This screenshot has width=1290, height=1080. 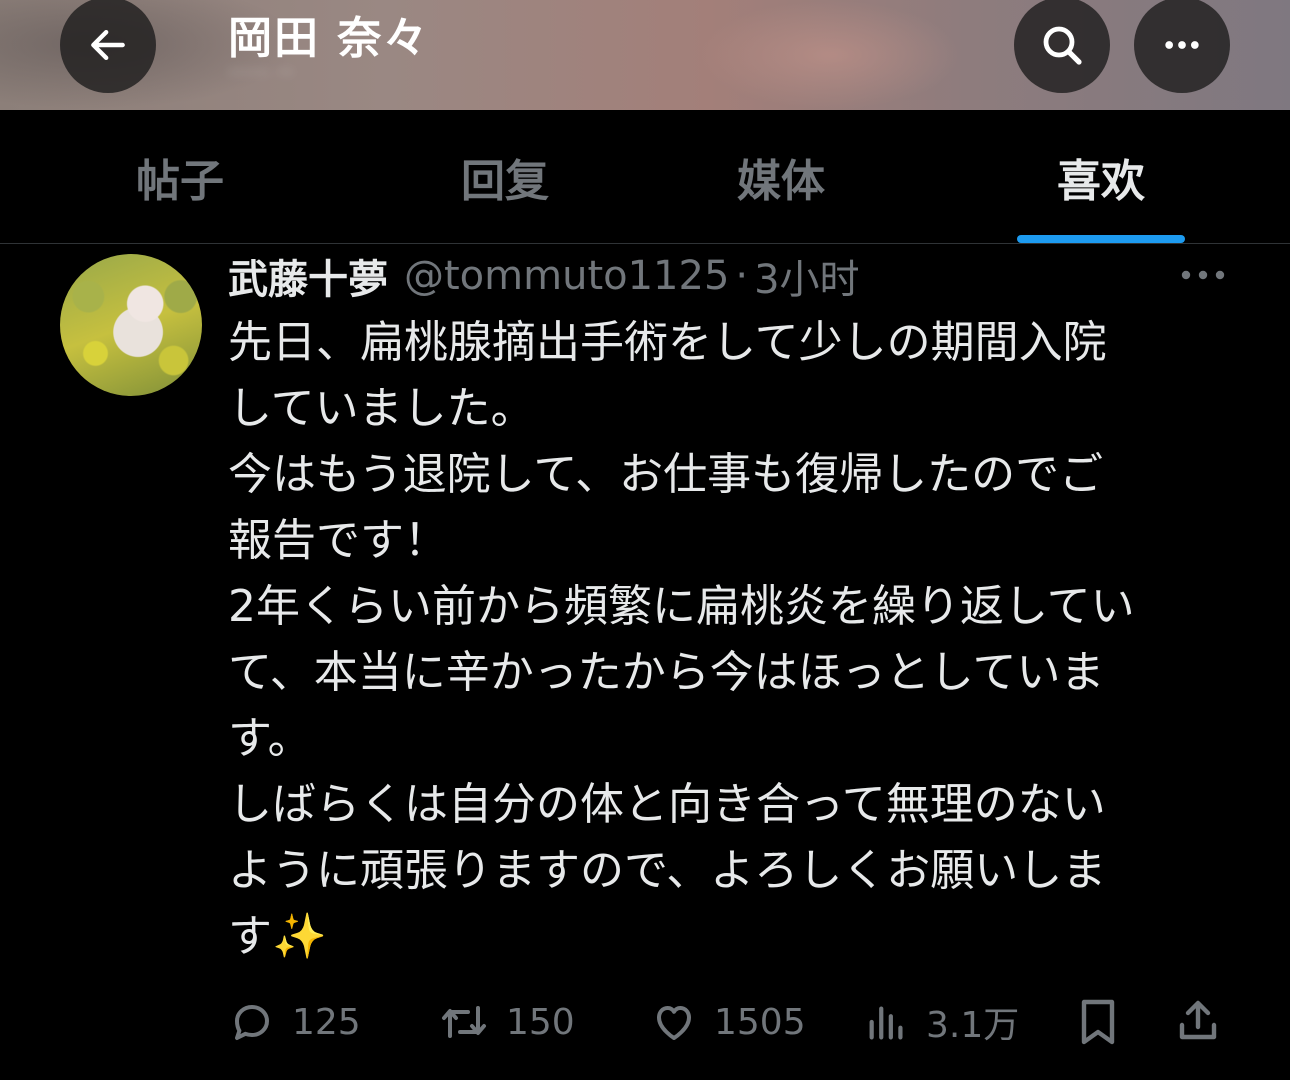 I want to click on views-button: 3.1万, so click(x=941, y=1022).